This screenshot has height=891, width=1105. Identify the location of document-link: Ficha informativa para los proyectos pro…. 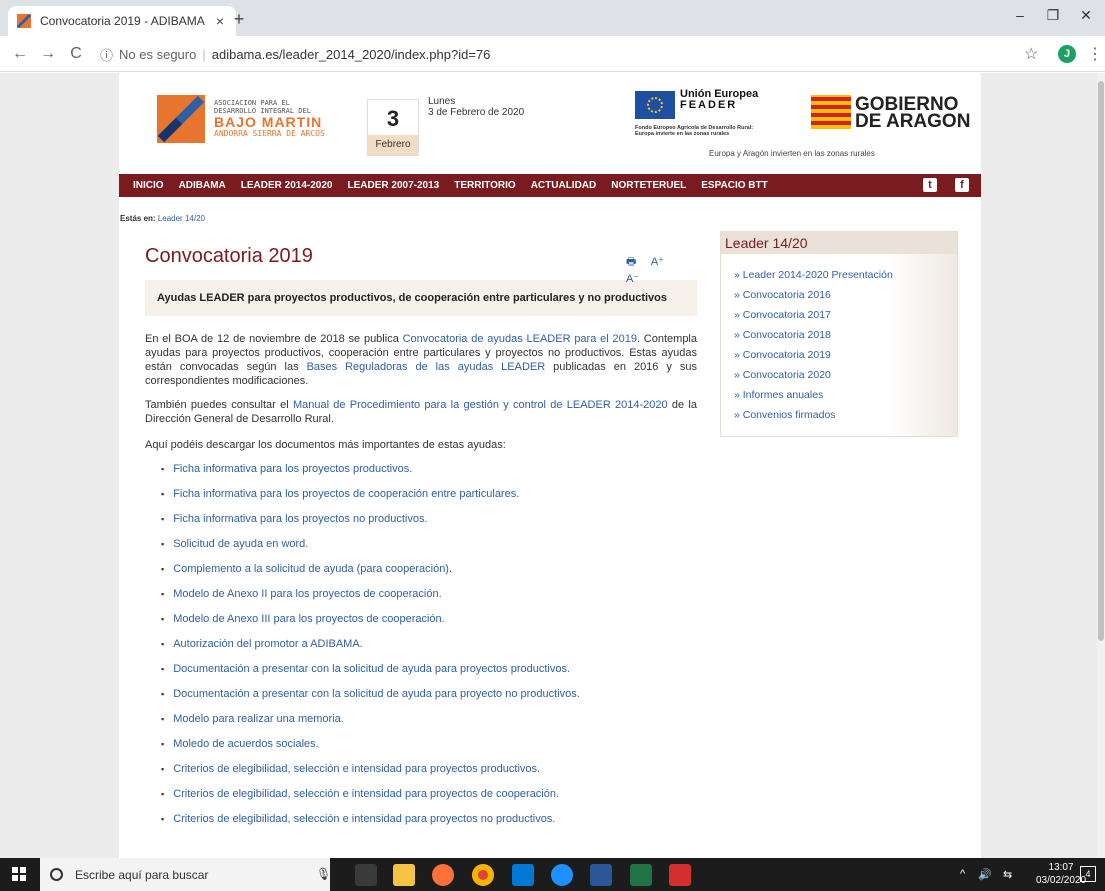
(429, 474).